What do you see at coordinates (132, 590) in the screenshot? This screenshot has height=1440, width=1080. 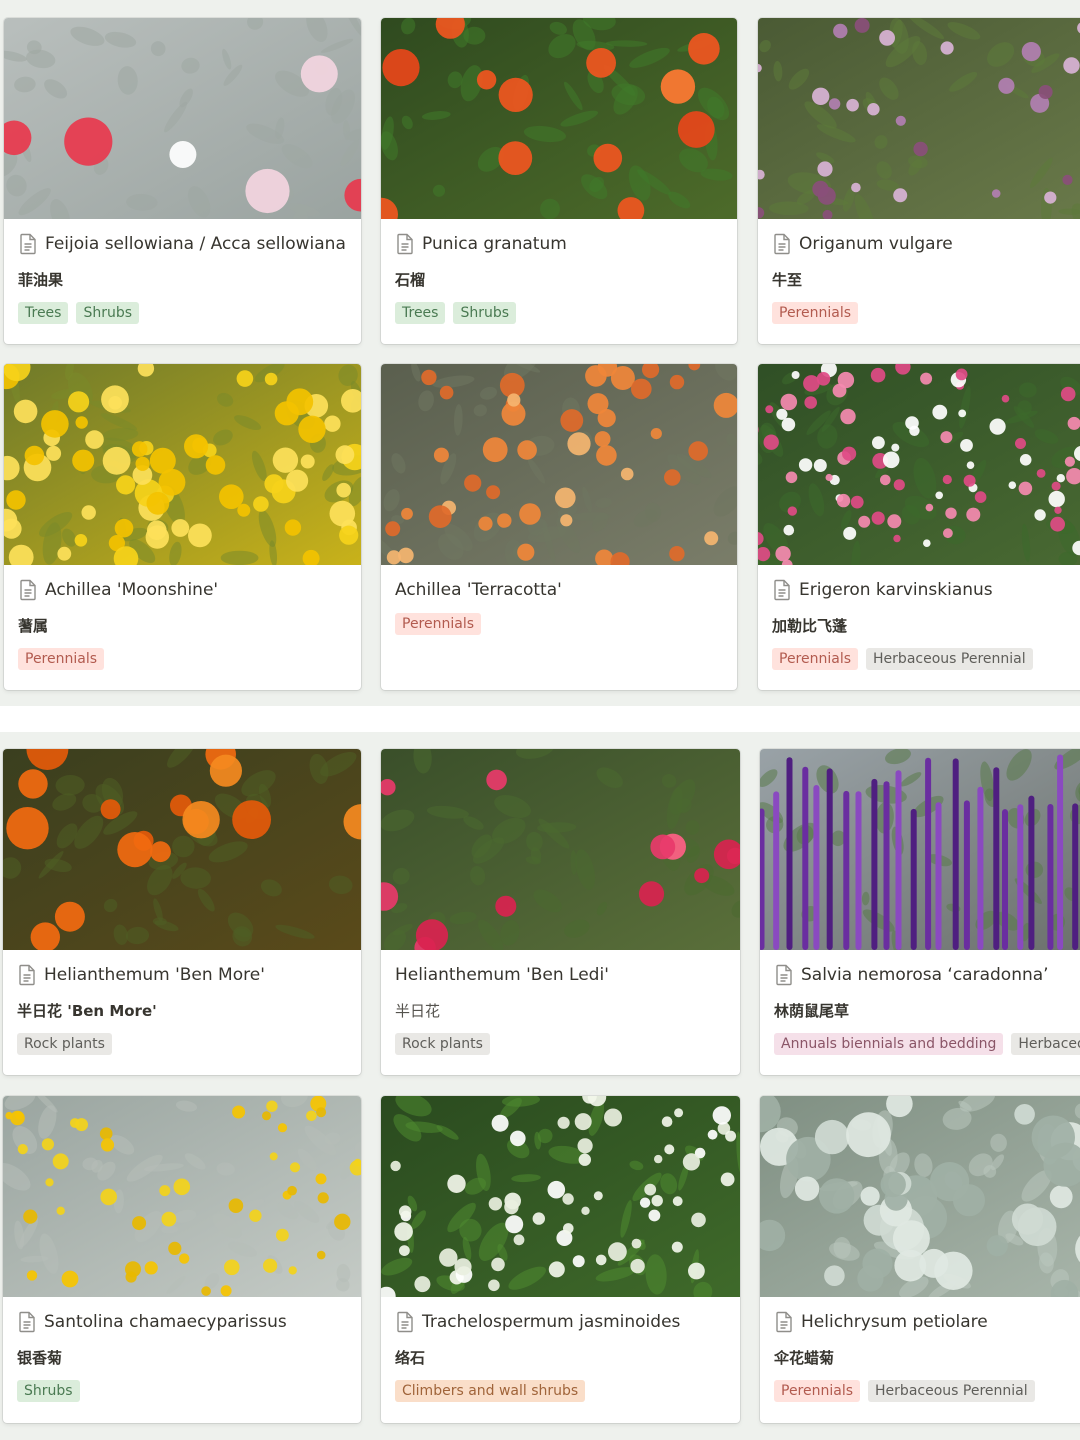 I see `card-title-text: Achillea 'Moonshine'` at bounding box center [132, 590].